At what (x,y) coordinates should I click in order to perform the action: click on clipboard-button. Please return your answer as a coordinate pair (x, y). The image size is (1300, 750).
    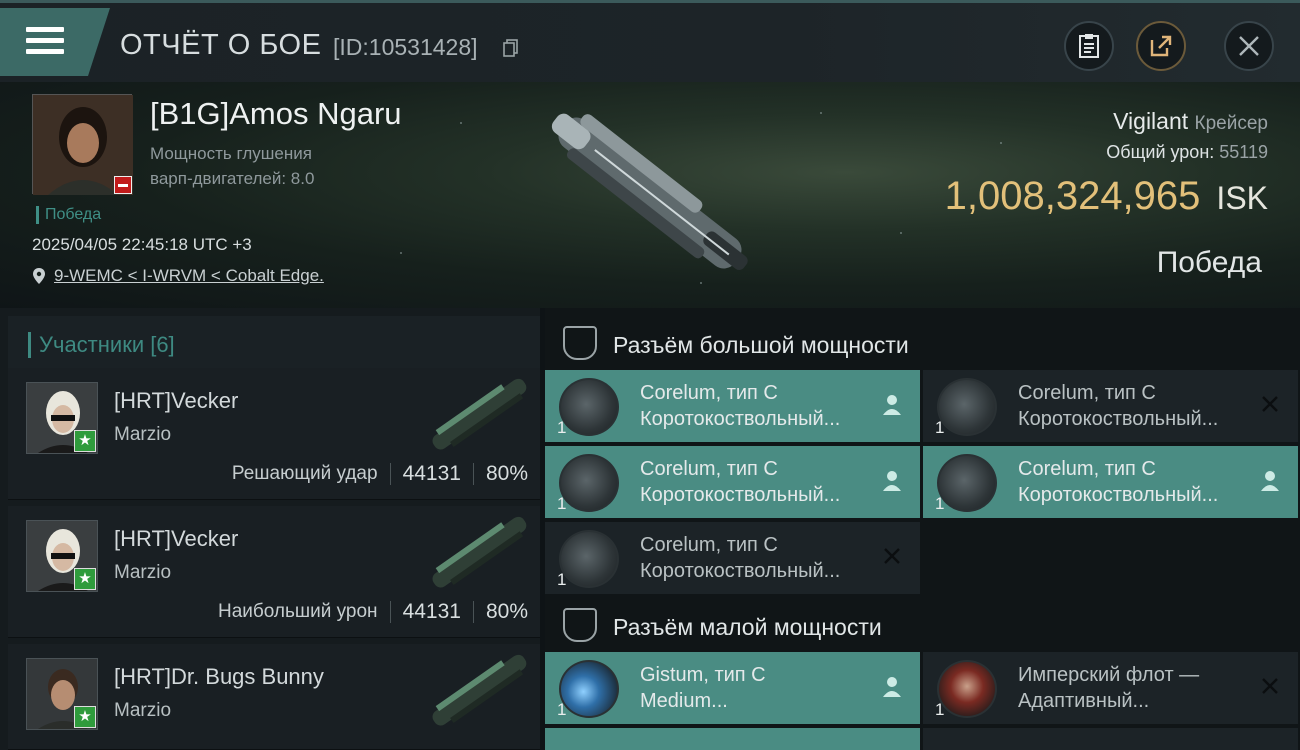
    Looking at the image, I should click on (1089, 46).